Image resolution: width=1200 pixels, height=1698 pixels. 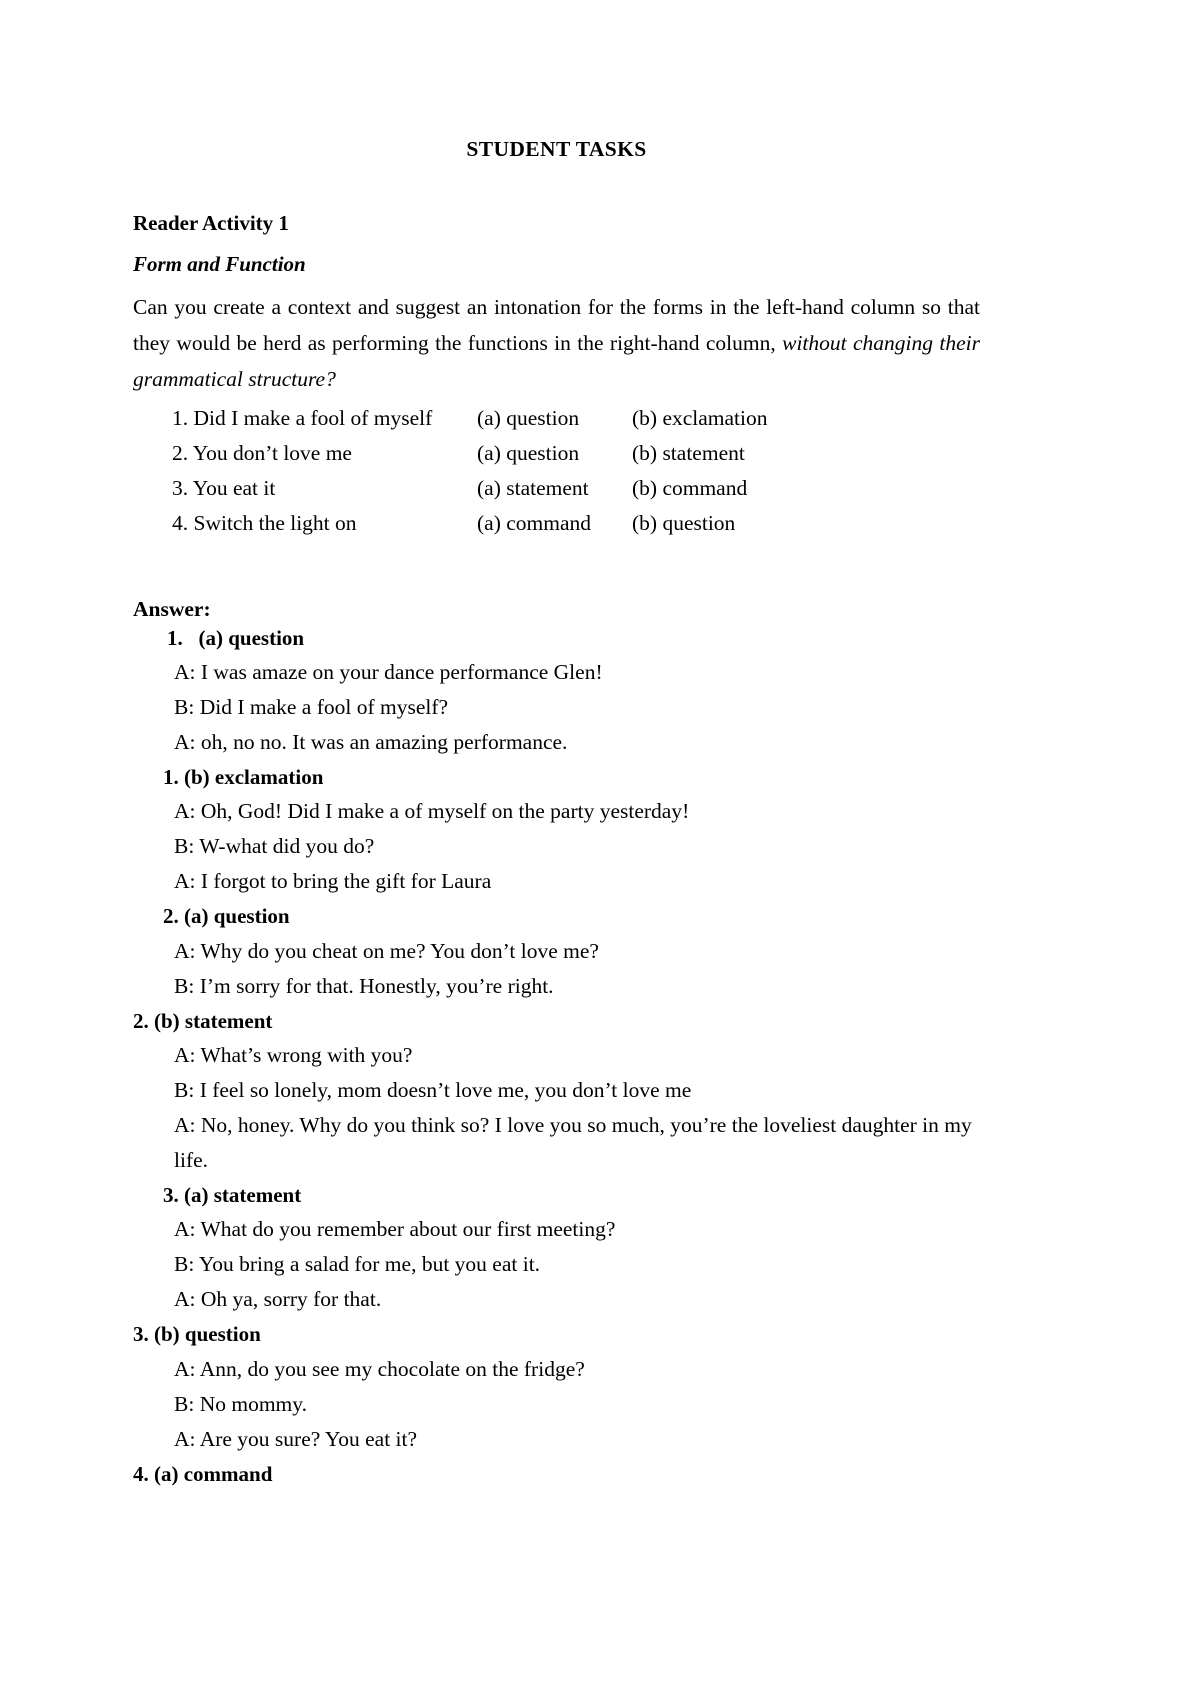 I want to click on answer-heading: 3. (b) question, so click(x=197, y=1334).